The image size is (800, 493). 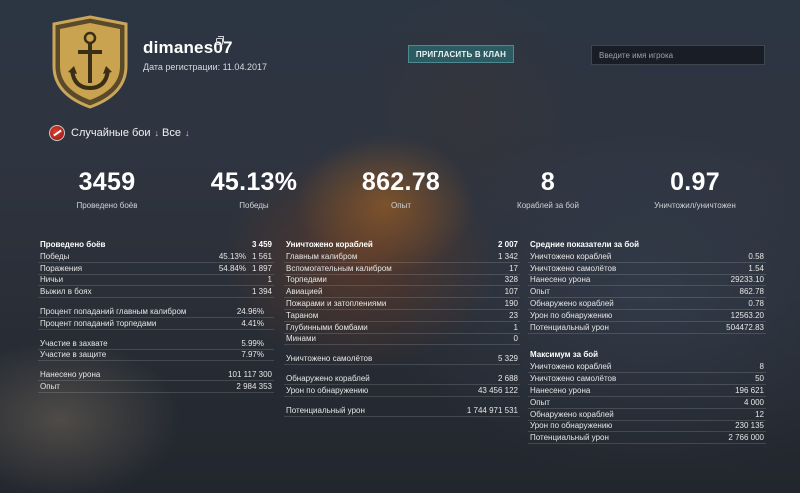 I want to click on row-value: 8, so click(x=761, y=367).